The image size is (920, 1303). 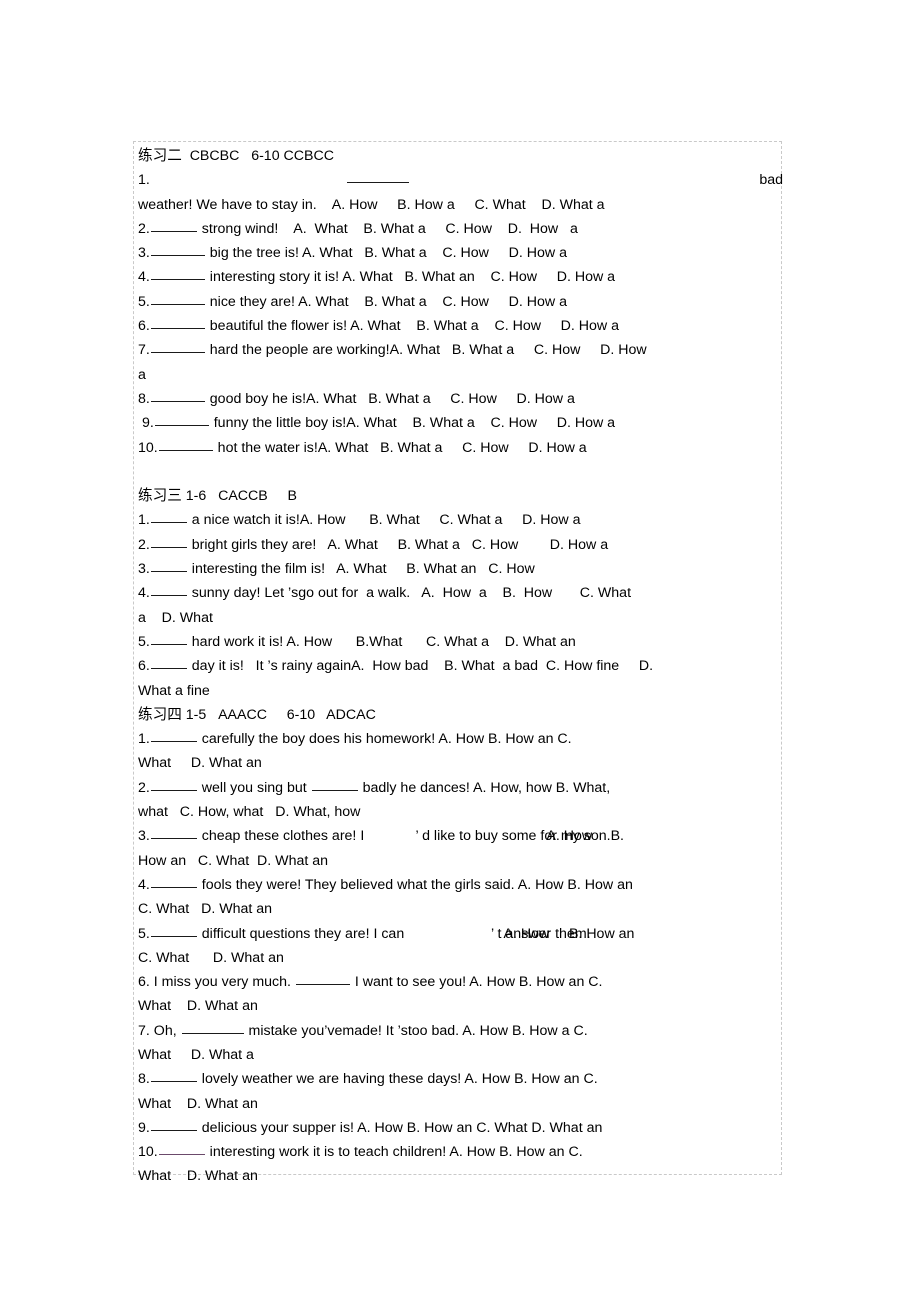 What do you see at coordinates (196, 496) in the screenshot?
I see `section-3-range: 1-6` at bounding box center [196, 496].